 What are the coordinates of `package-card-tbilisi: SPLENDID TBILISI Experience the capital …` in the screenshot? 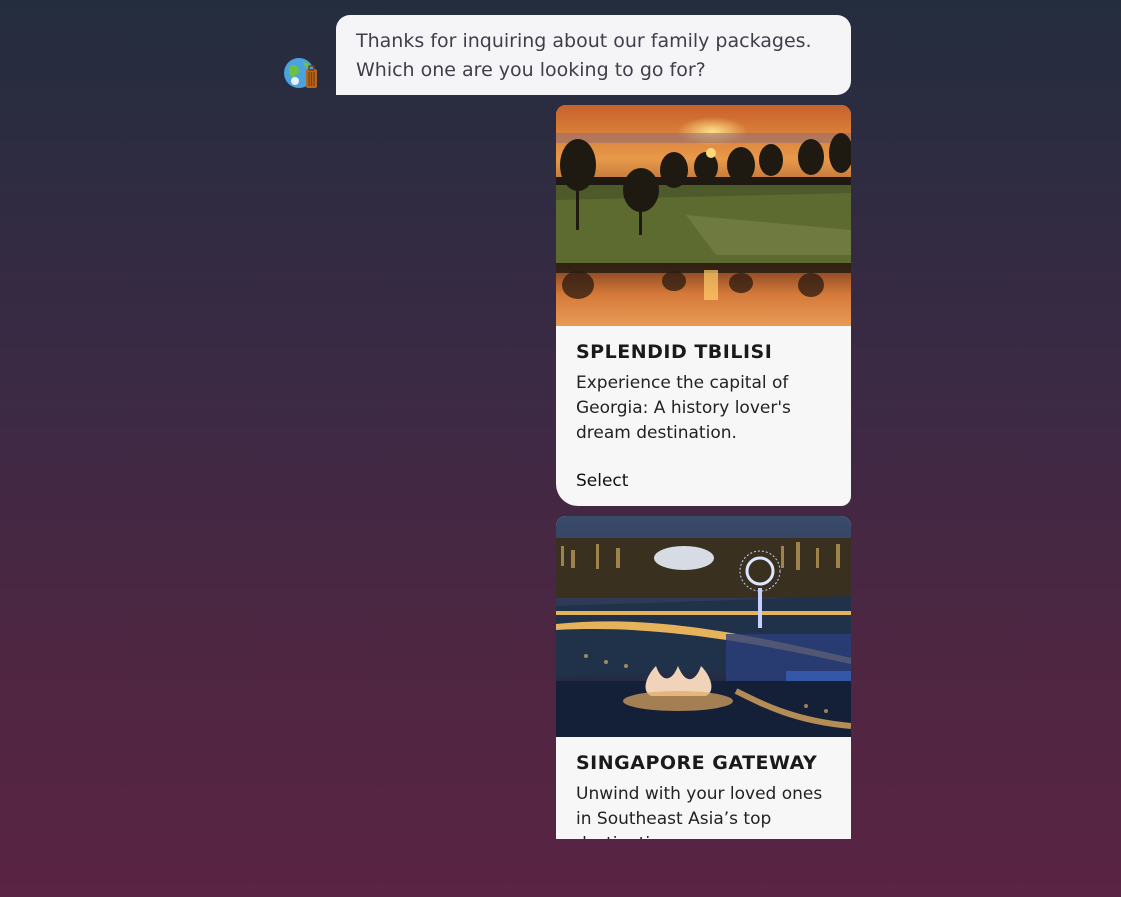 It's located at (703, 305).